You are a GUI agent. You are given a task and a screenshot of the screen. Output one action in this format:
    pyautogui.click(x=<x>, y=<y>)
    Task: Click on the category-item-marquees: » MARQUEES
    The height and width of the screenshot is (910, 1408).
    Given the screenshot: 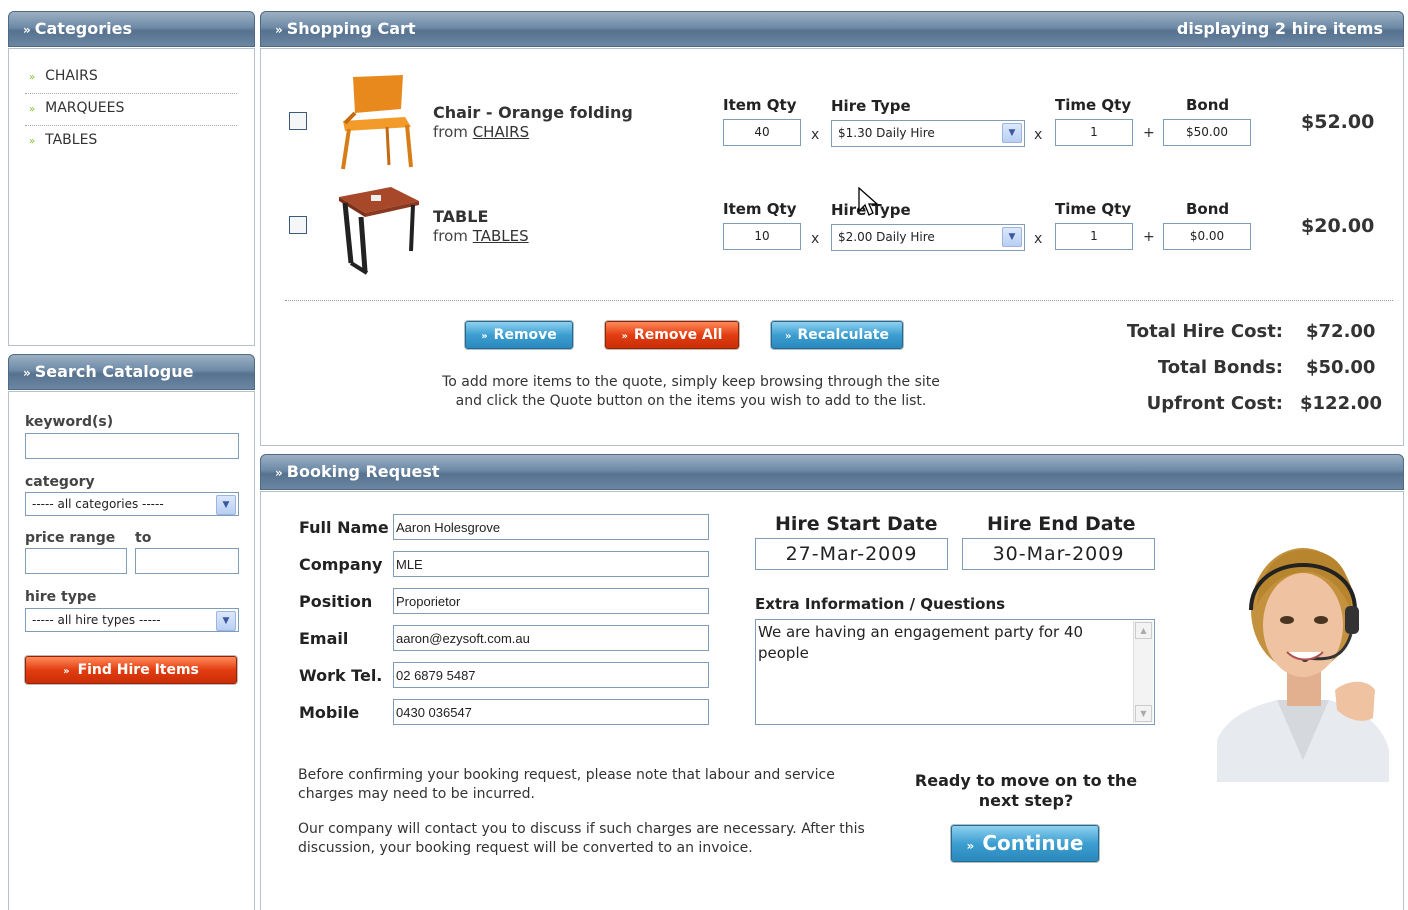 What is the action you would take?
    pyautogui.click(x=131, y=109)
    